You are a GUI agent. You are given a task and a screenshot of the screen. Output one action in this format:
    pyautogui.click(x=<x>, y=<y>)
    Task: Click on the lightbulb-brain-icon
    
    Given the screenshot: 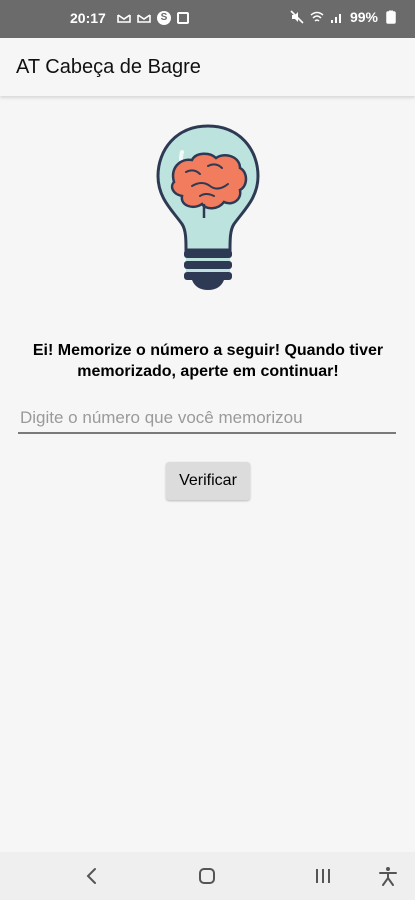 What is the action you would take?
    pyautogui.click(x=208, y=207)
    